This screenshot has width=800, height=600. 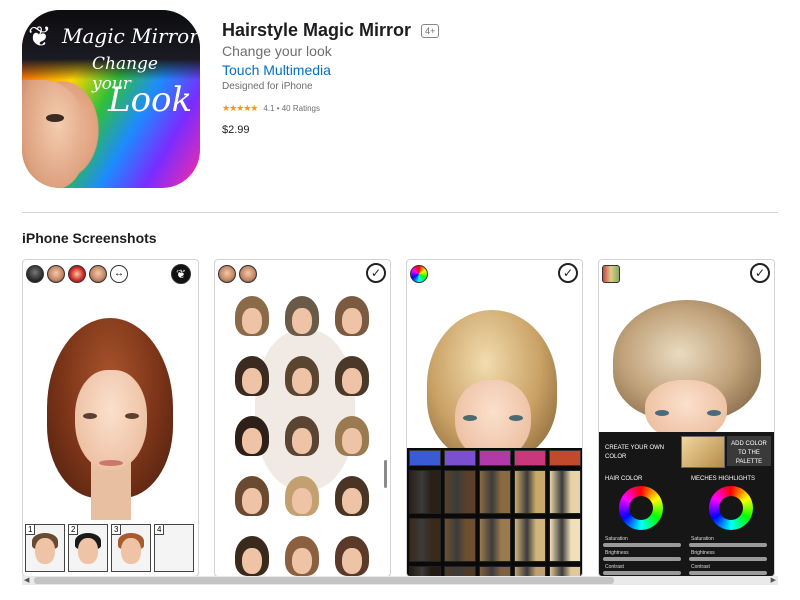 What do you see at coordinates (236, 130) in the screenshot?
I see `price: $2.99` at bounding box center [236, 130].